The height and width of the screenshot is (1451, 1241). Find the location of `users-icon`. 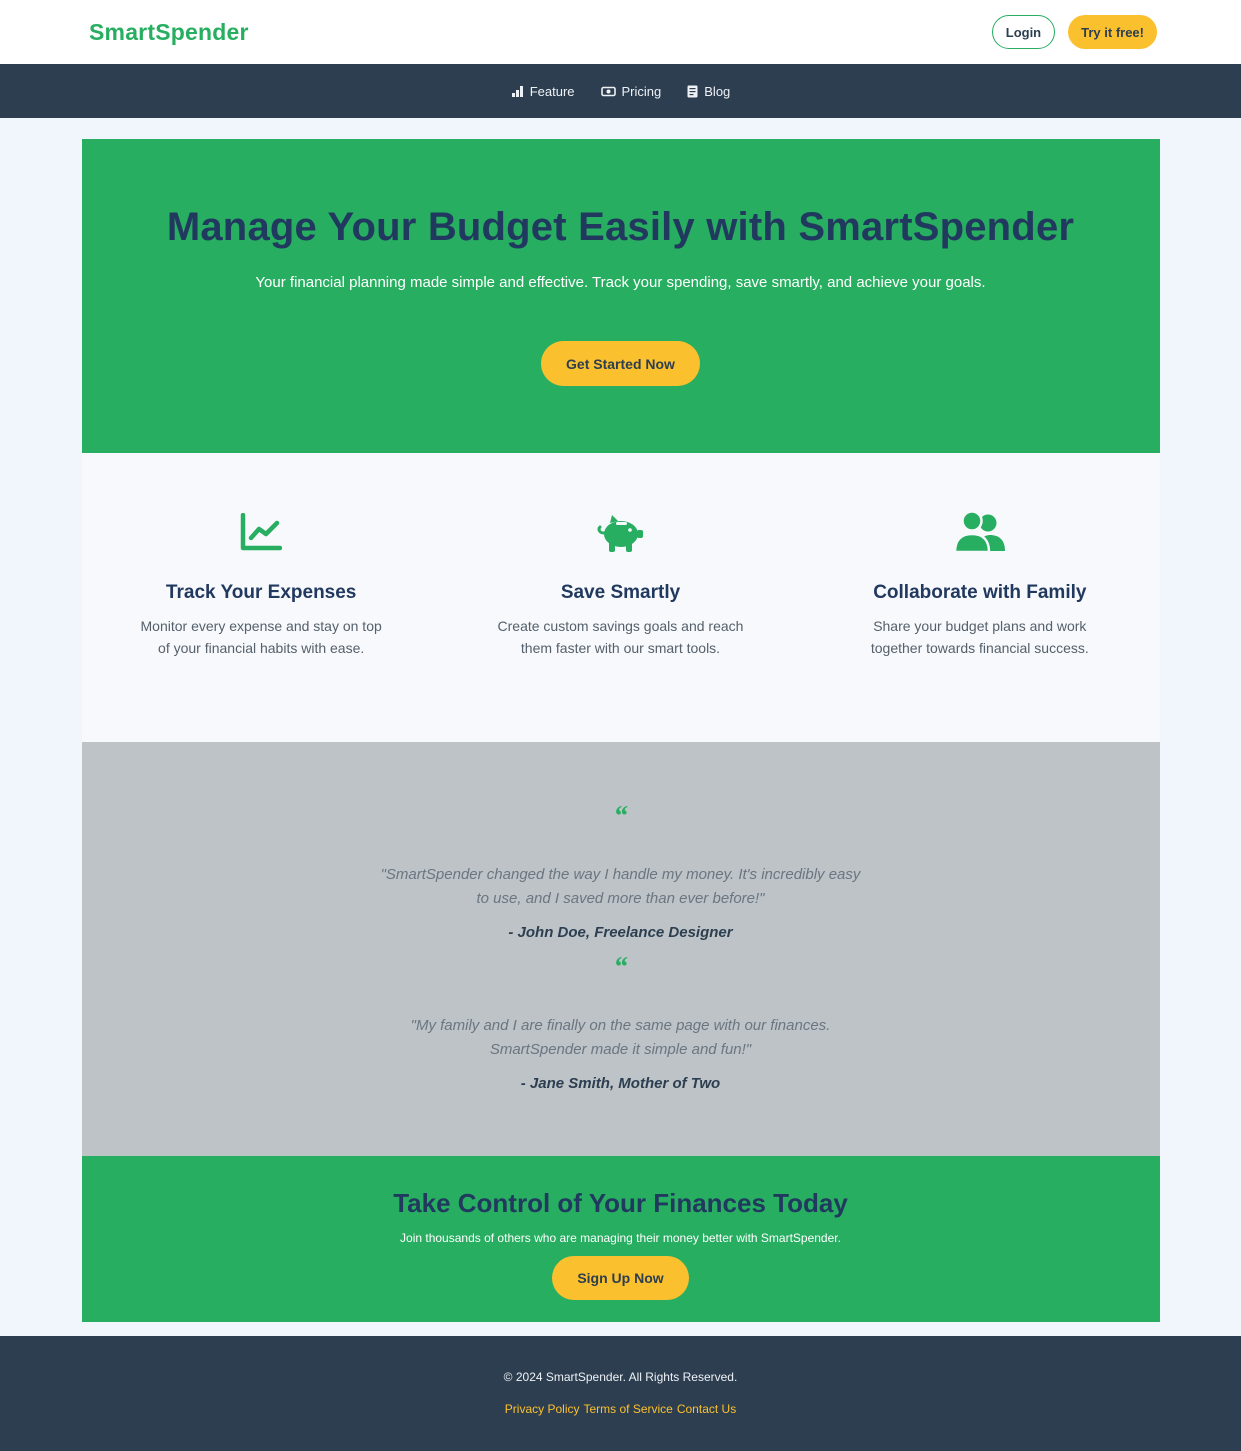

users-icon is located at coordinates (979, 532).